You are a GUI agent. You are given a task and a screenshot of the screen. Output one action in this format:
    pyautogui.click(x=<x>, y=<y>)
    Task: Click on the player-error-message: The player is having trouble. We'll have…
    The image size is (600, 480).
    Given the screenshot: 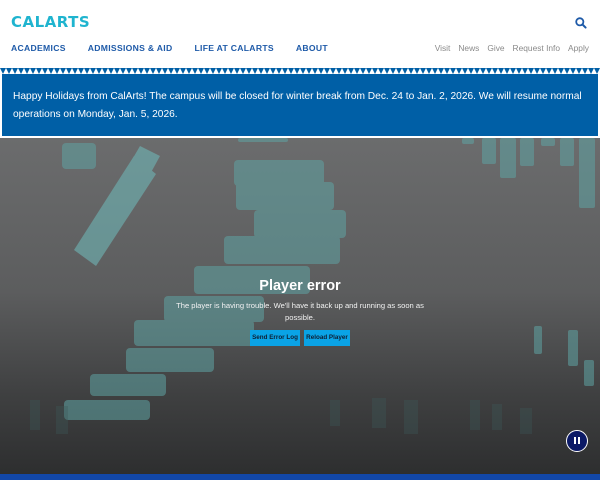 What is the action you would take?
    pyautogui.click(x=300, y=311)
    